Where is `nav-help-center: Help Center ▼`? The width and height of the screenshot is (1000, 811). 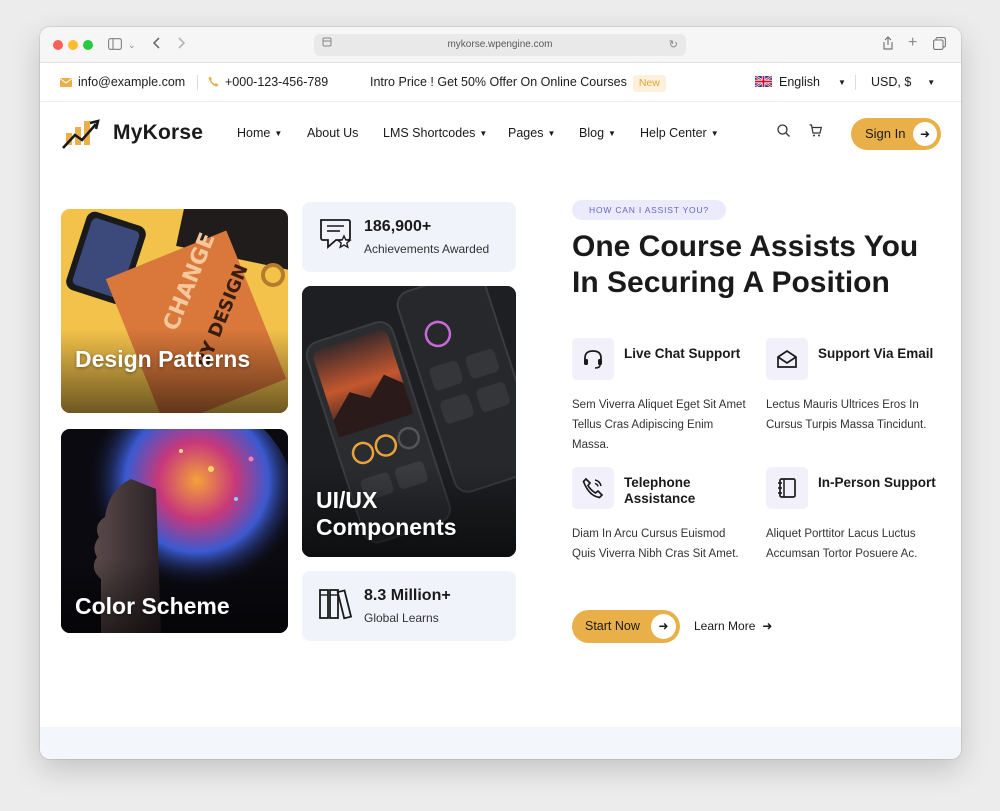
nav-help-center: Help Center ▼ is located at coordinates (679, 133).